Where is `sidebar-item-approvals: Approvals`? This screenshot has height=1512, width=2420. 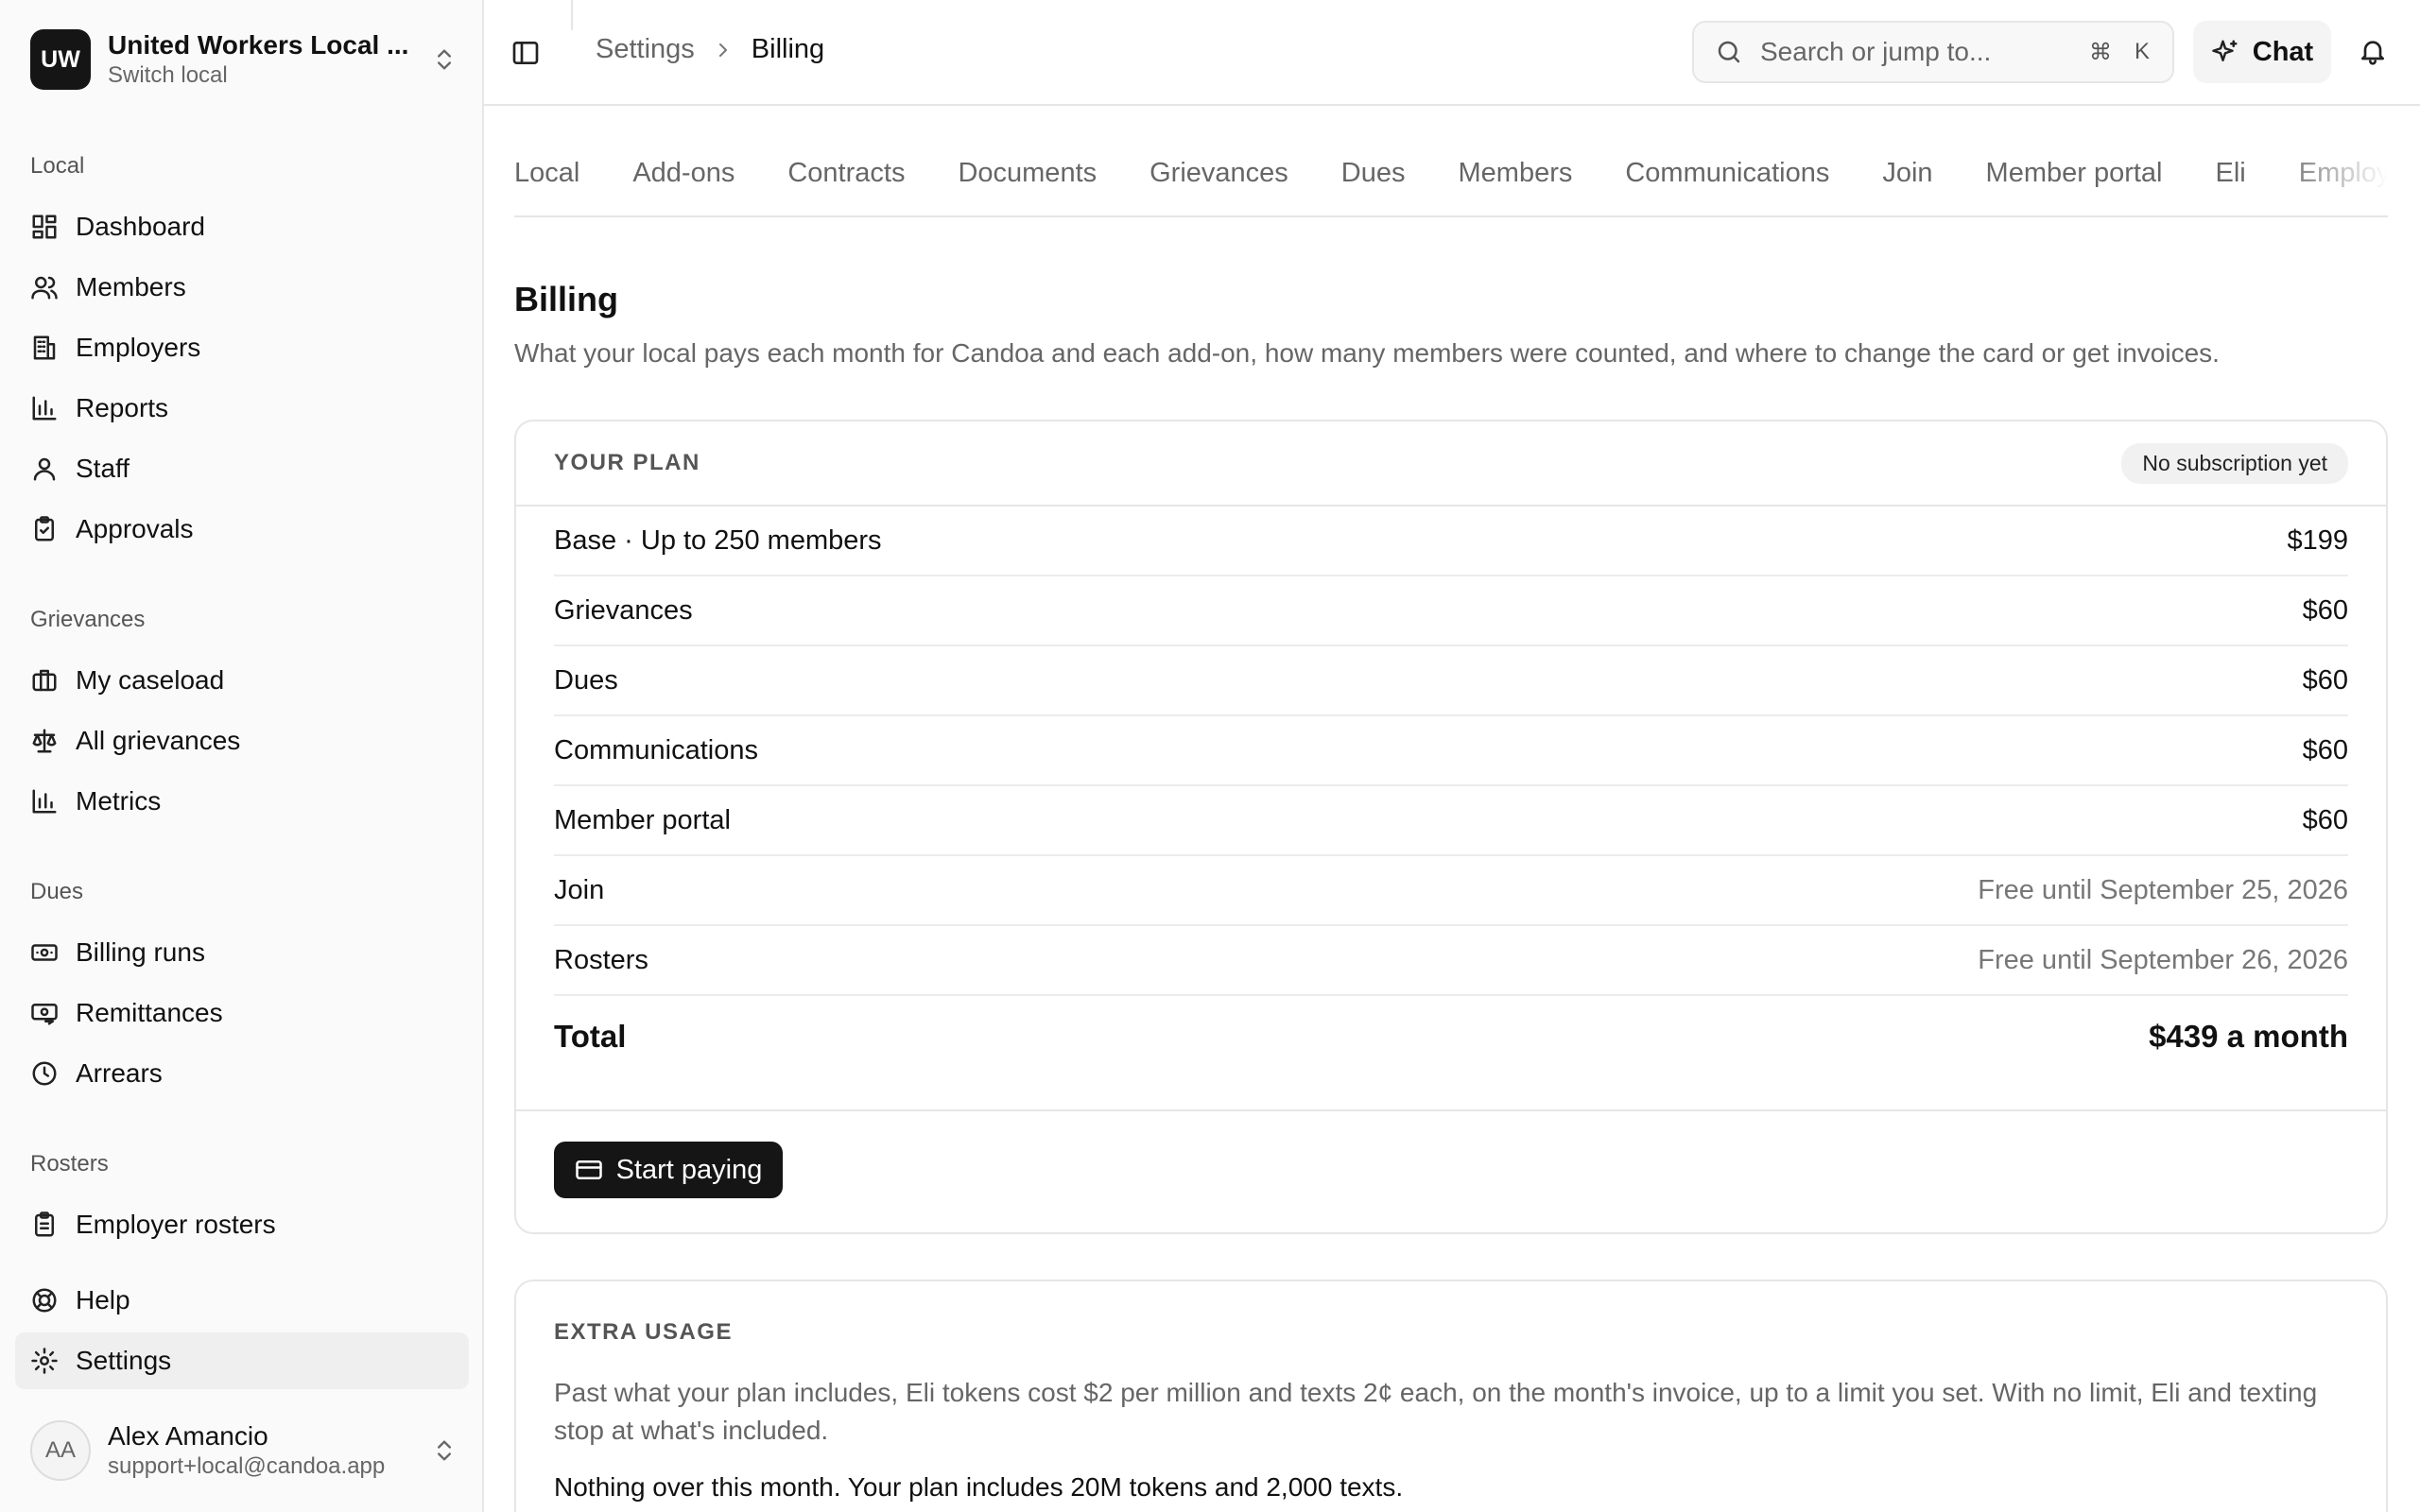
sidebar-item-approvals: Approvals is located at coordinates (242, 529).